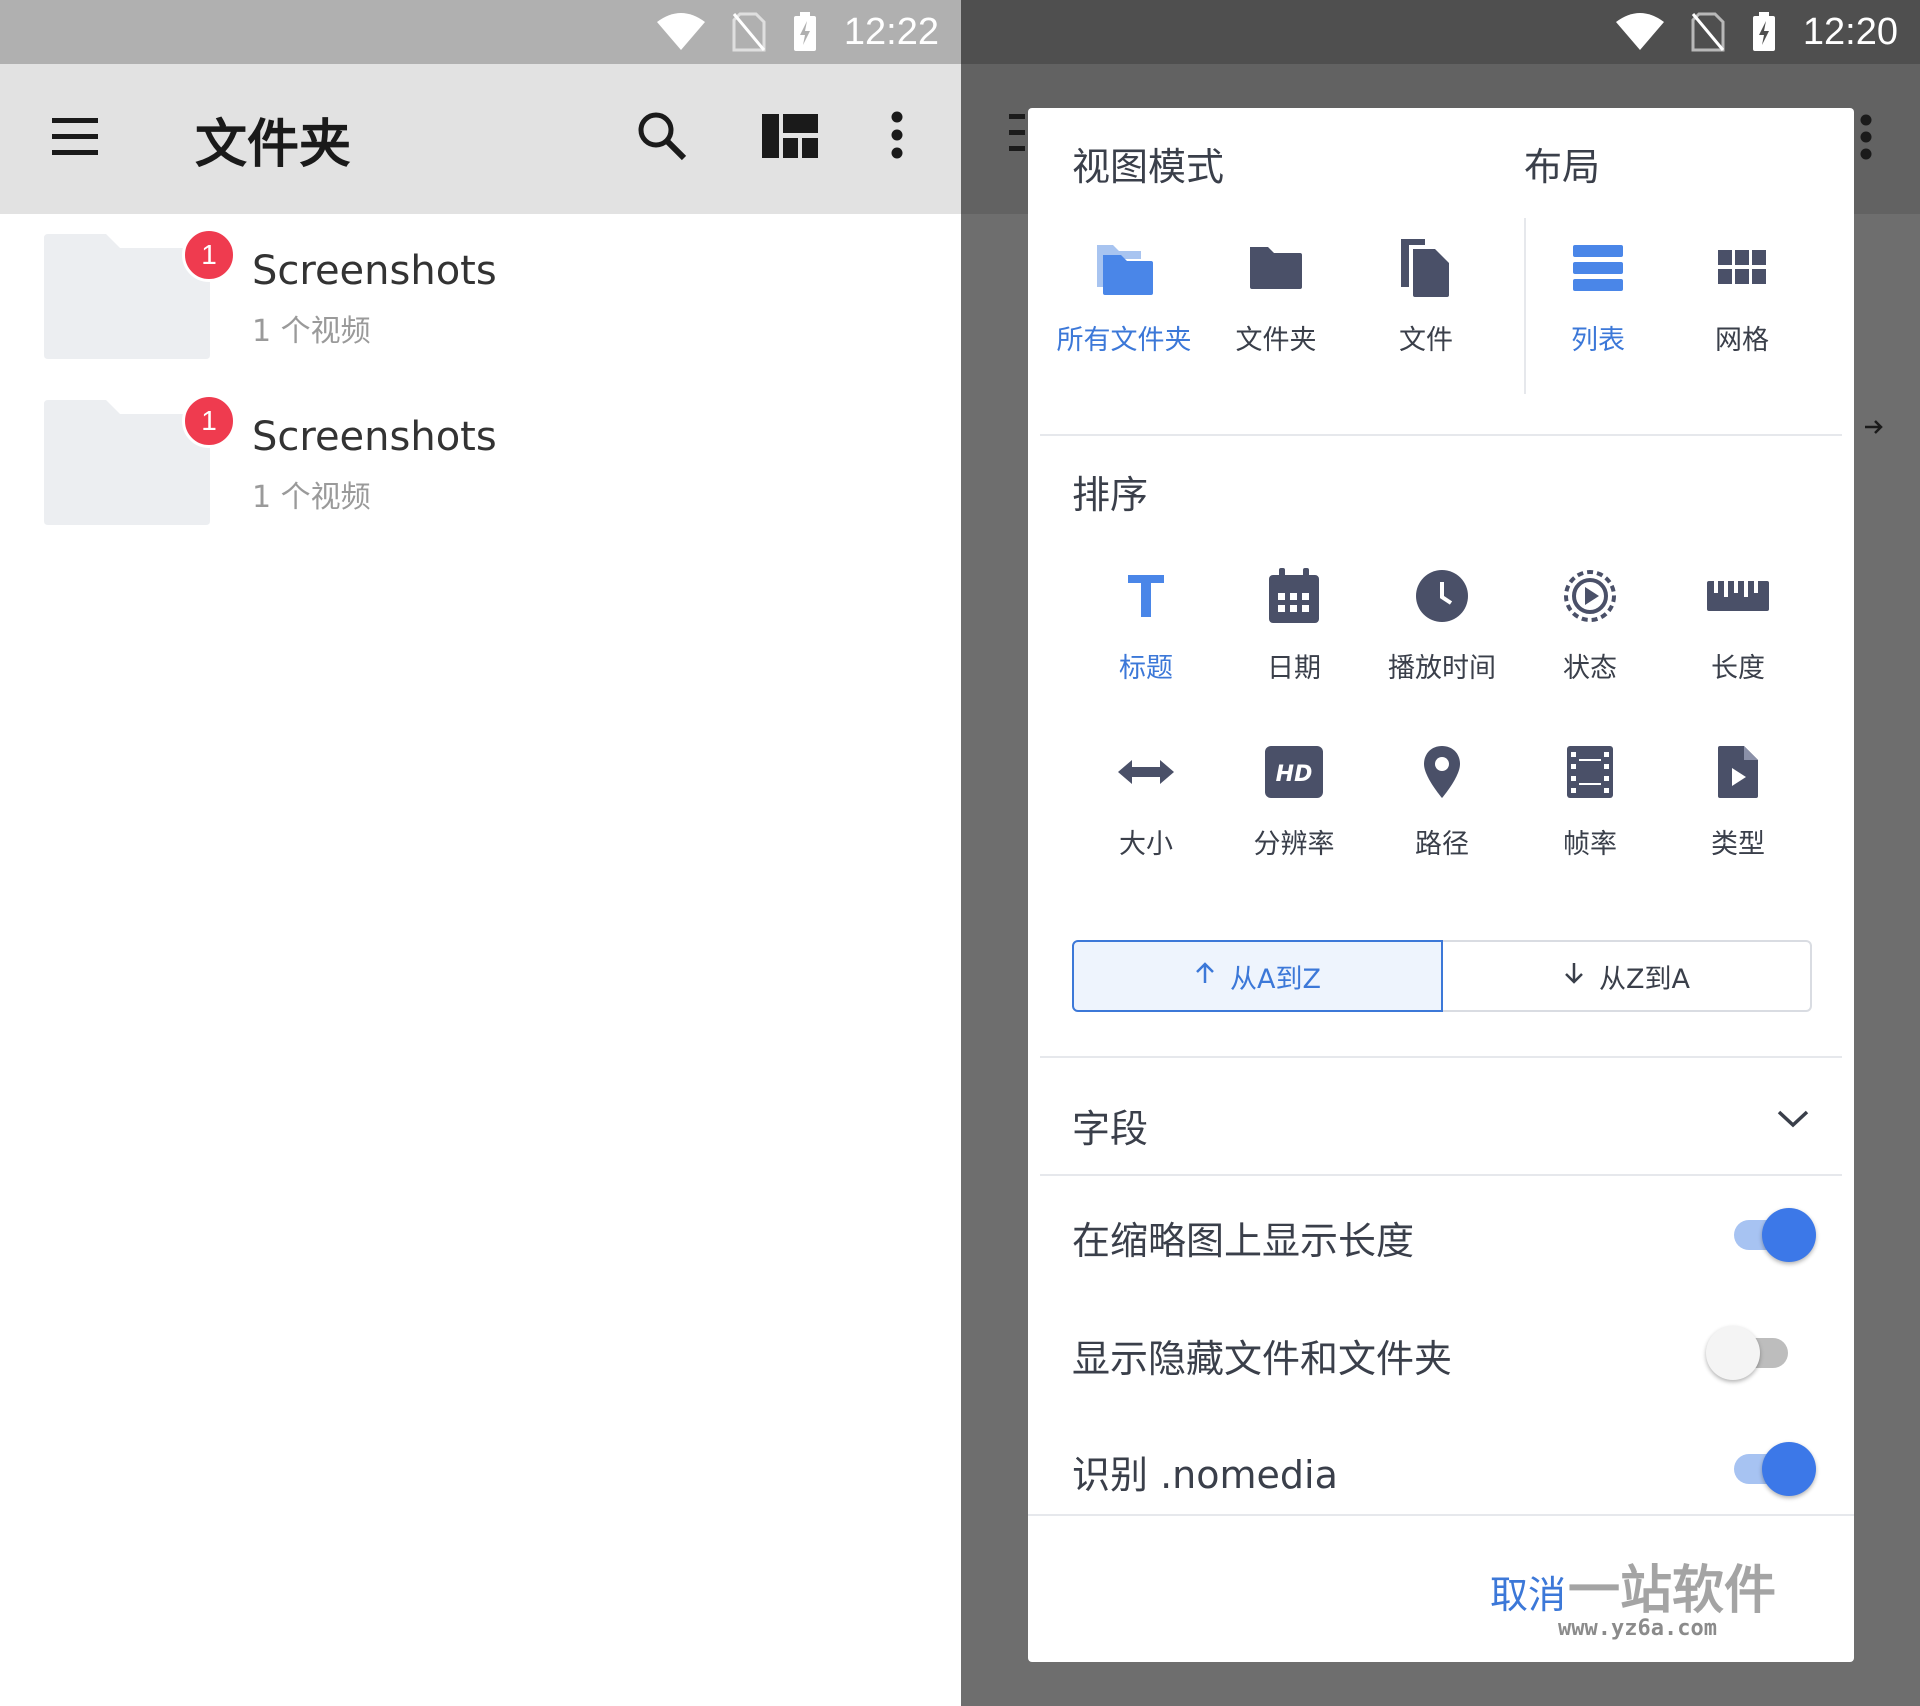  What do you see at coordinates (1444, 1232) in the screenshot?
I see `toggle-row-show-length: 在缩略图上显示长度` at bounding box center [1444, 1232].